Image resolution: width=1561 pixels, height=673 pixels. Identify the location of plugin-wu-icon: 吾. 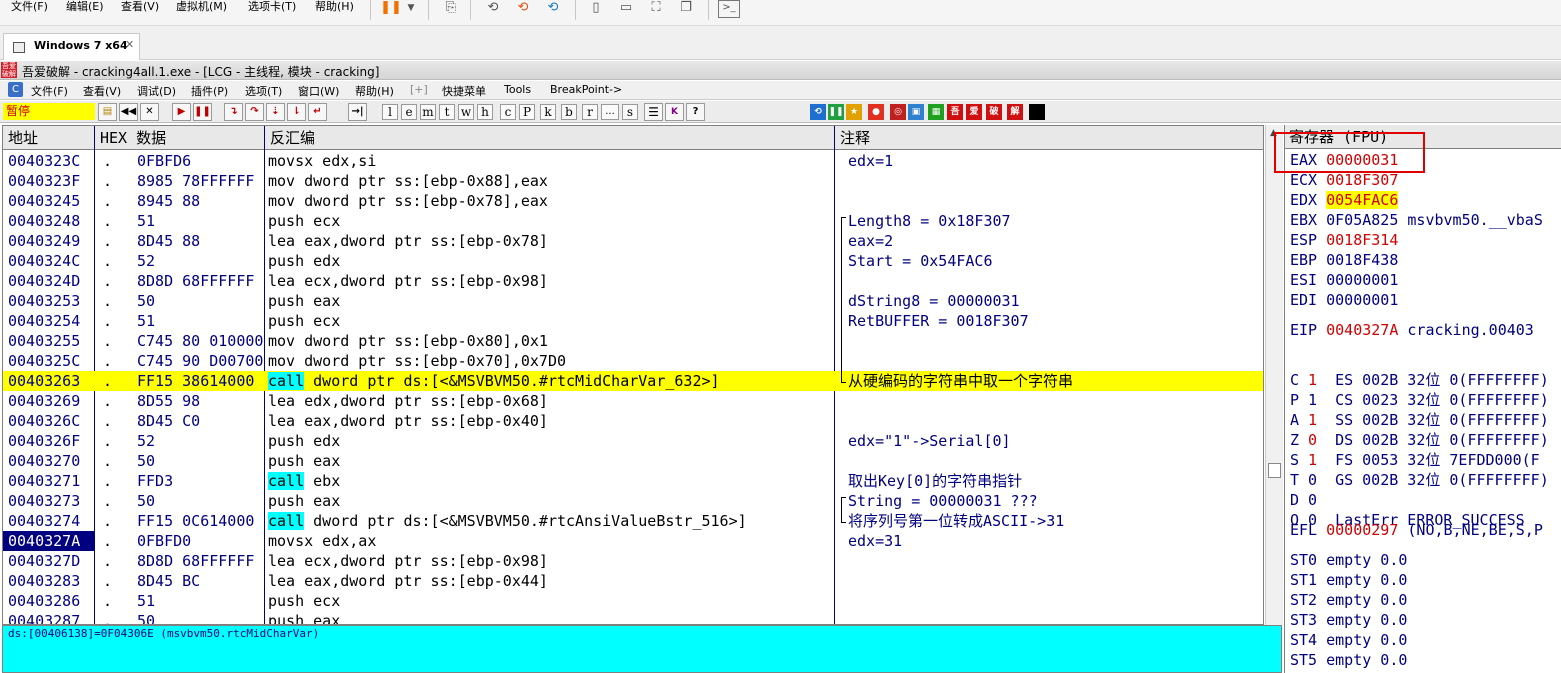
(955, 112).